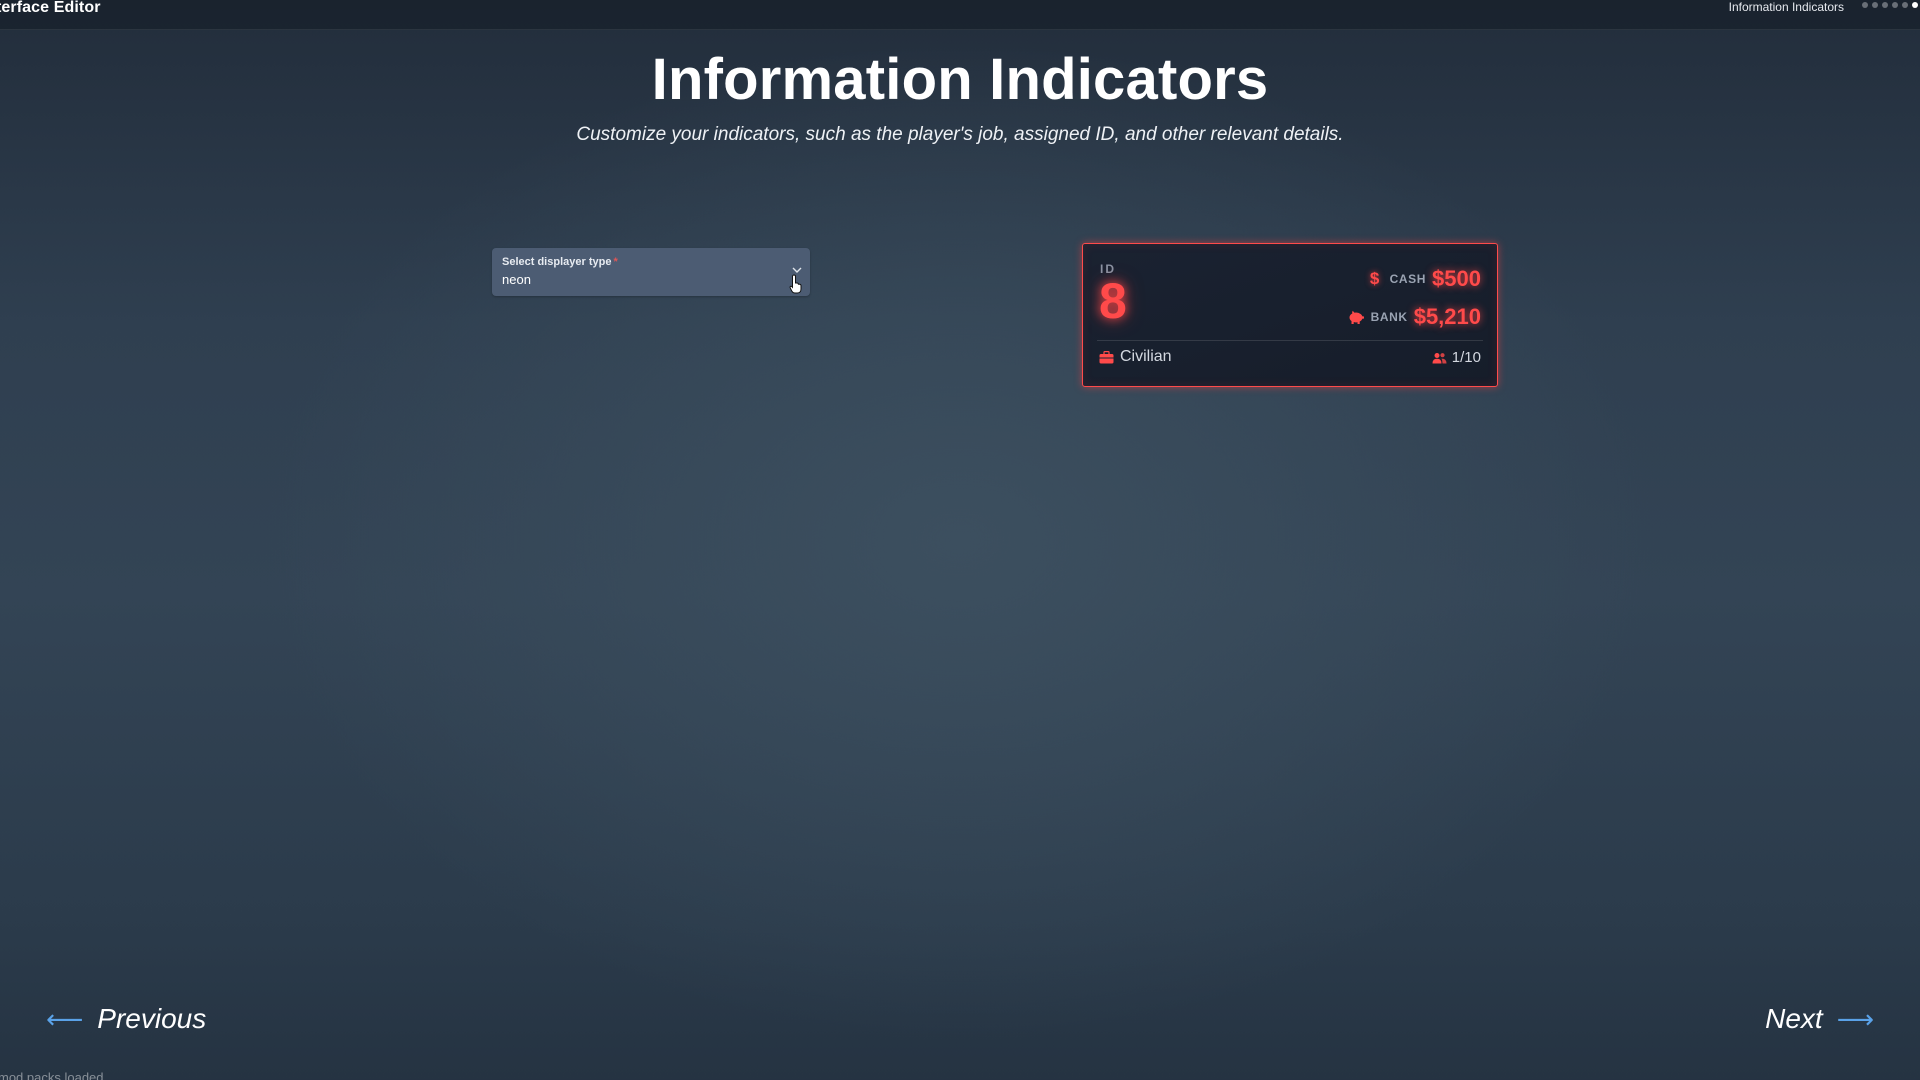 The image size is (1920, 1080). I want to click on app-title: terface Editor, so click(50, 8).